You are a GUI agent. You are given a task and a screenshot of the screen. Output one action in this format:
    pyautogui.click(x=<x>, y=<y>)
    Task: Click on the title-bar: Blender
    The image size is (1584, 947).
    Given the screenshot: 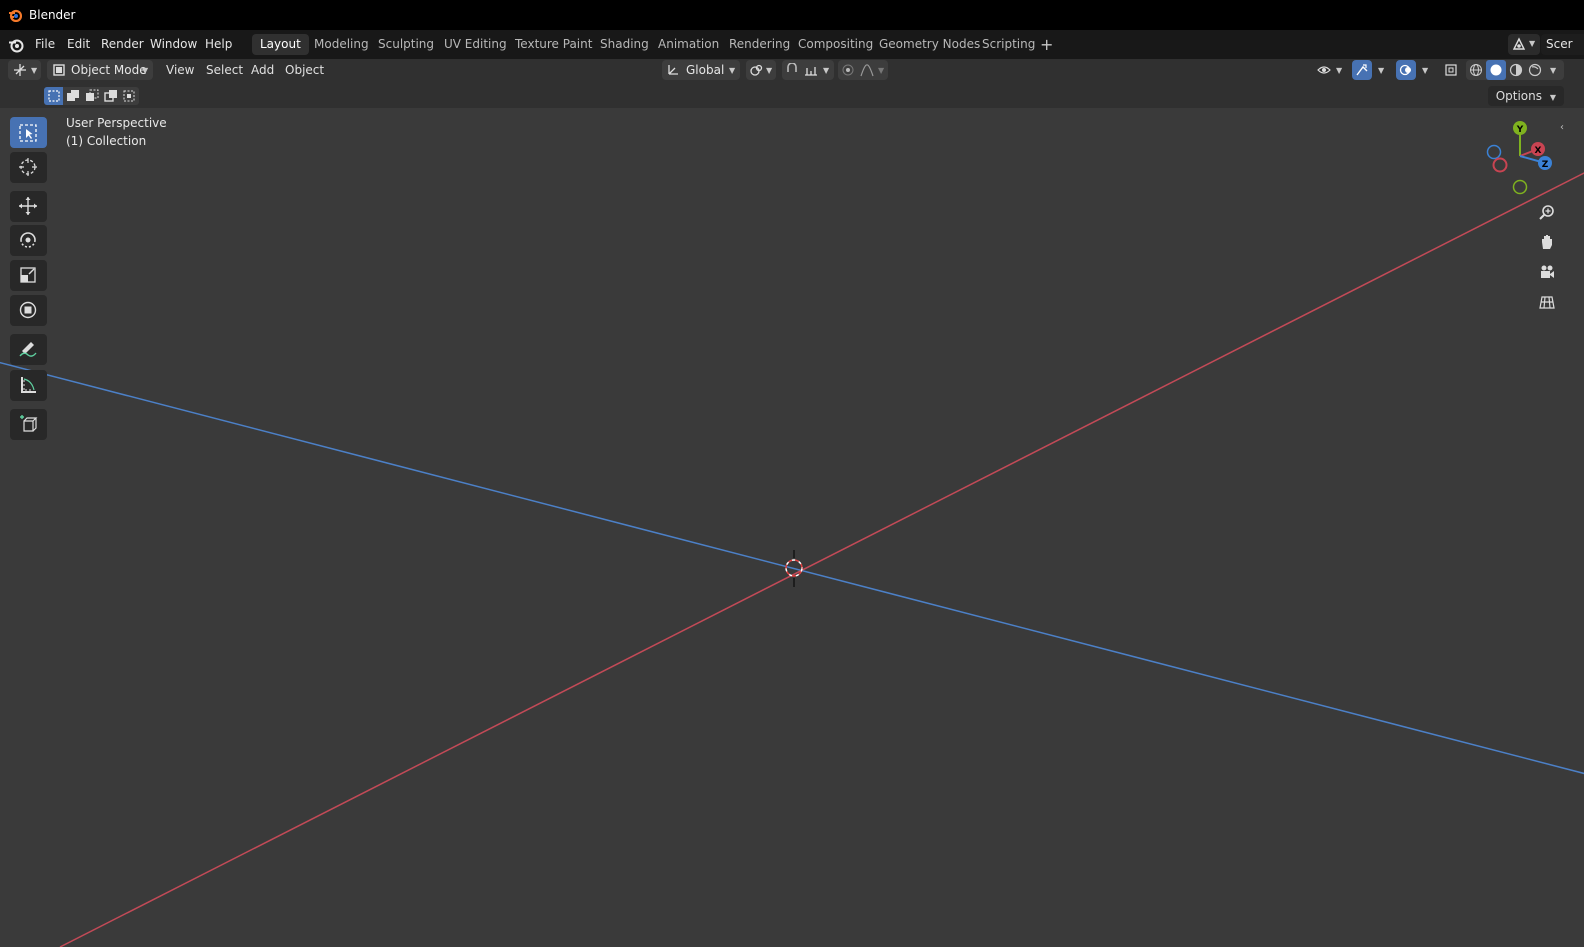 What is the action you would take?
    pyautogui.click(x=792, y=15)
    